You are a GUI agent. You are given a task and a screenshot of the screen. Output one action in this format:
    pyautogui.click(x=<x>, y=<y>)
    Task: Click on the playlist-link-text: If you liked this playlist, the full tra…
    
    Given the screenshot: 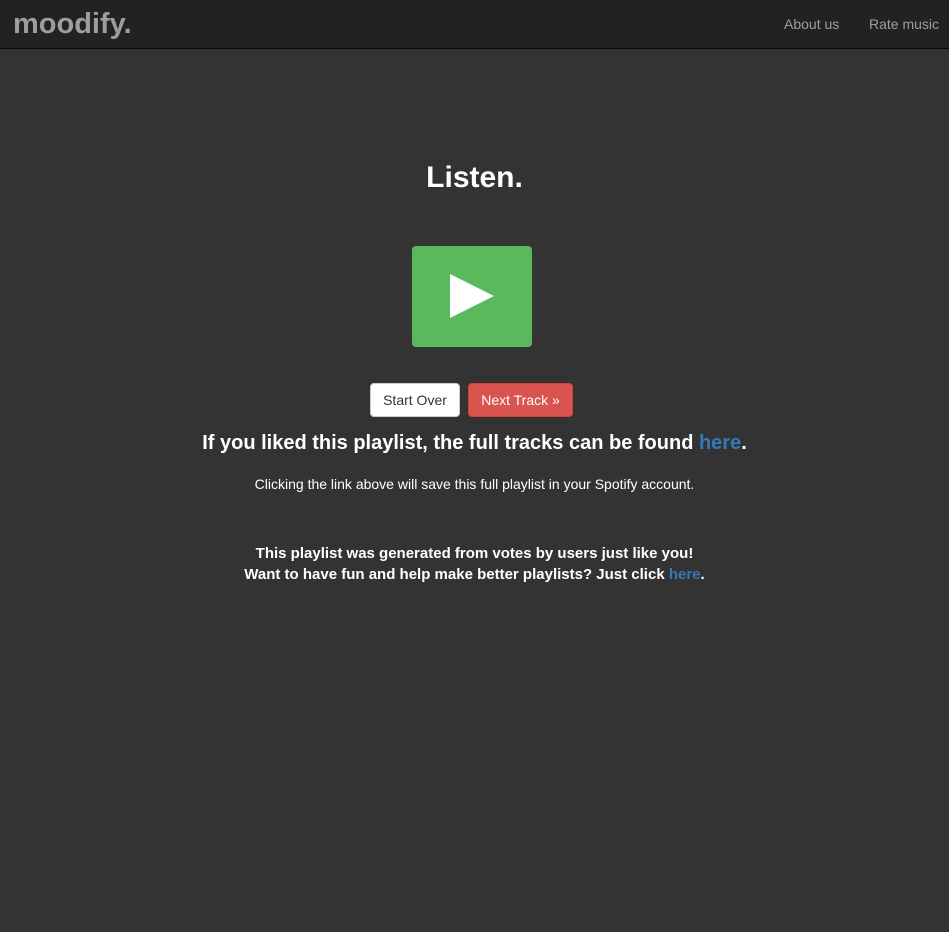 What is the action you would take?
    pyautogui.click(x=474, y=443)
    